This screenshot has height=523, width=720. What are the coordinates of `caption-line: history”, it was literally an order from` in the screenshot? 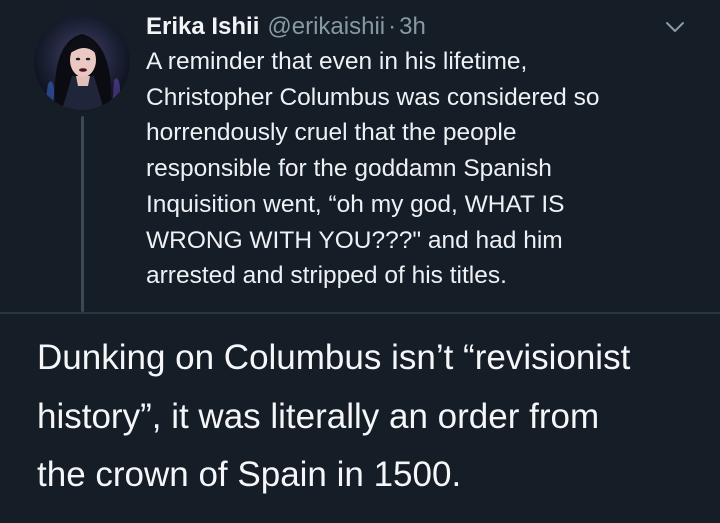 It's located at (318, 416).